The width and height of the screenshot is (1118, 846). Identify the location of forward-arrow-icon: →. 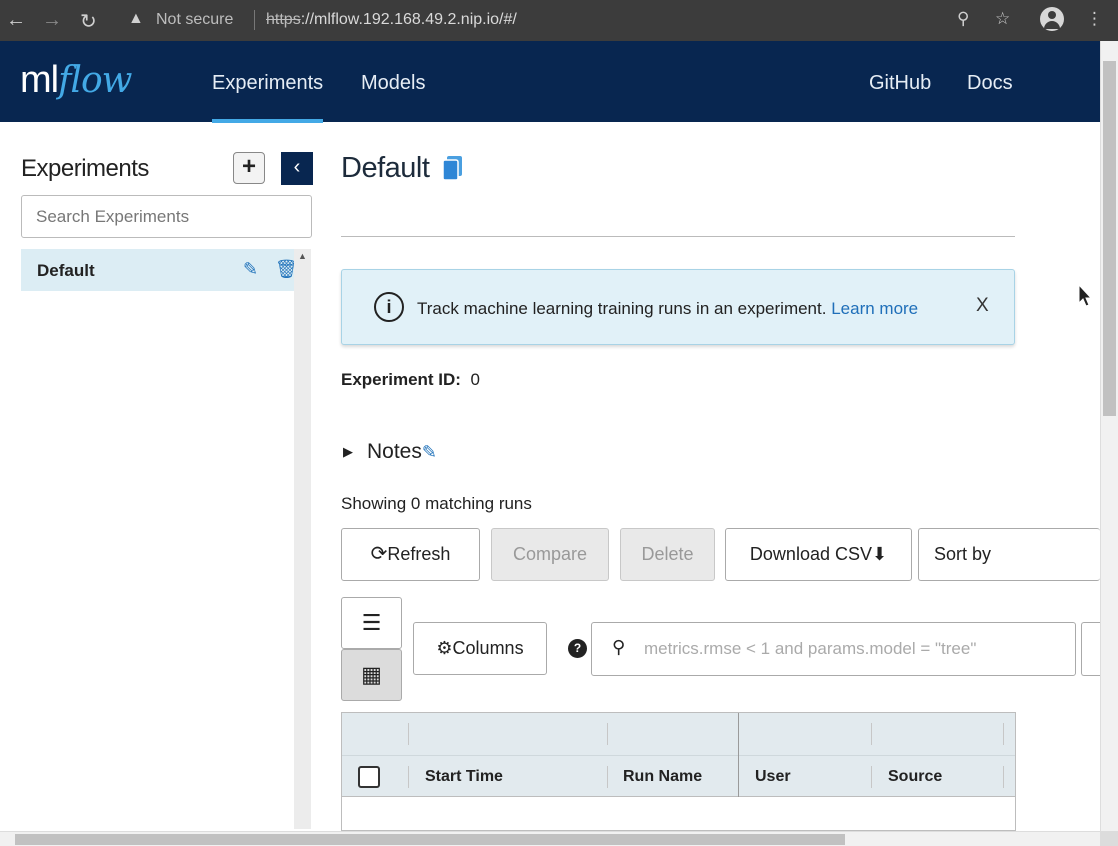
(52, 20).